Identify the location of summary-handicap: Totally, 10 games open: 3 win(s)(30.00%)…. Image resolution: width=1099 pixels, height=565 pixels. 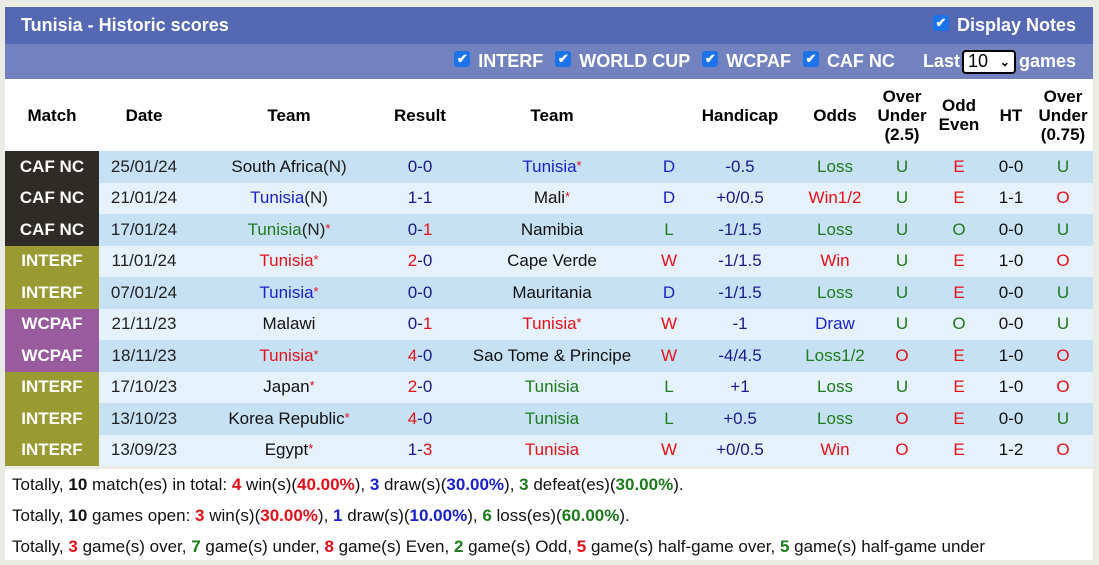
(552, 515).